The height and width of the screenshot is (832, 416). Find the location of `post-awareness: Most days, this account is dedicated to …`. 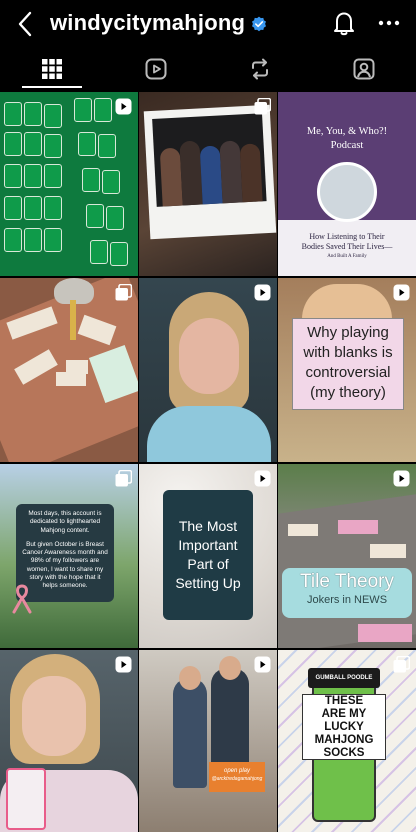

post-awareness: Most days, this account is dedicated to … is located at coordinates (69, 556).